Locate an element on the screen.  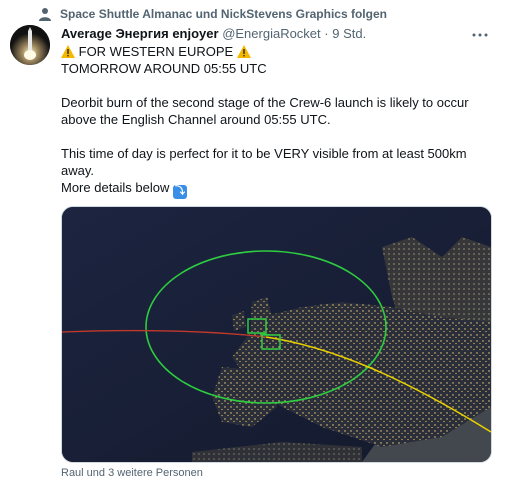
timestamp: 9 Std. is located at coordinates (349, 33).